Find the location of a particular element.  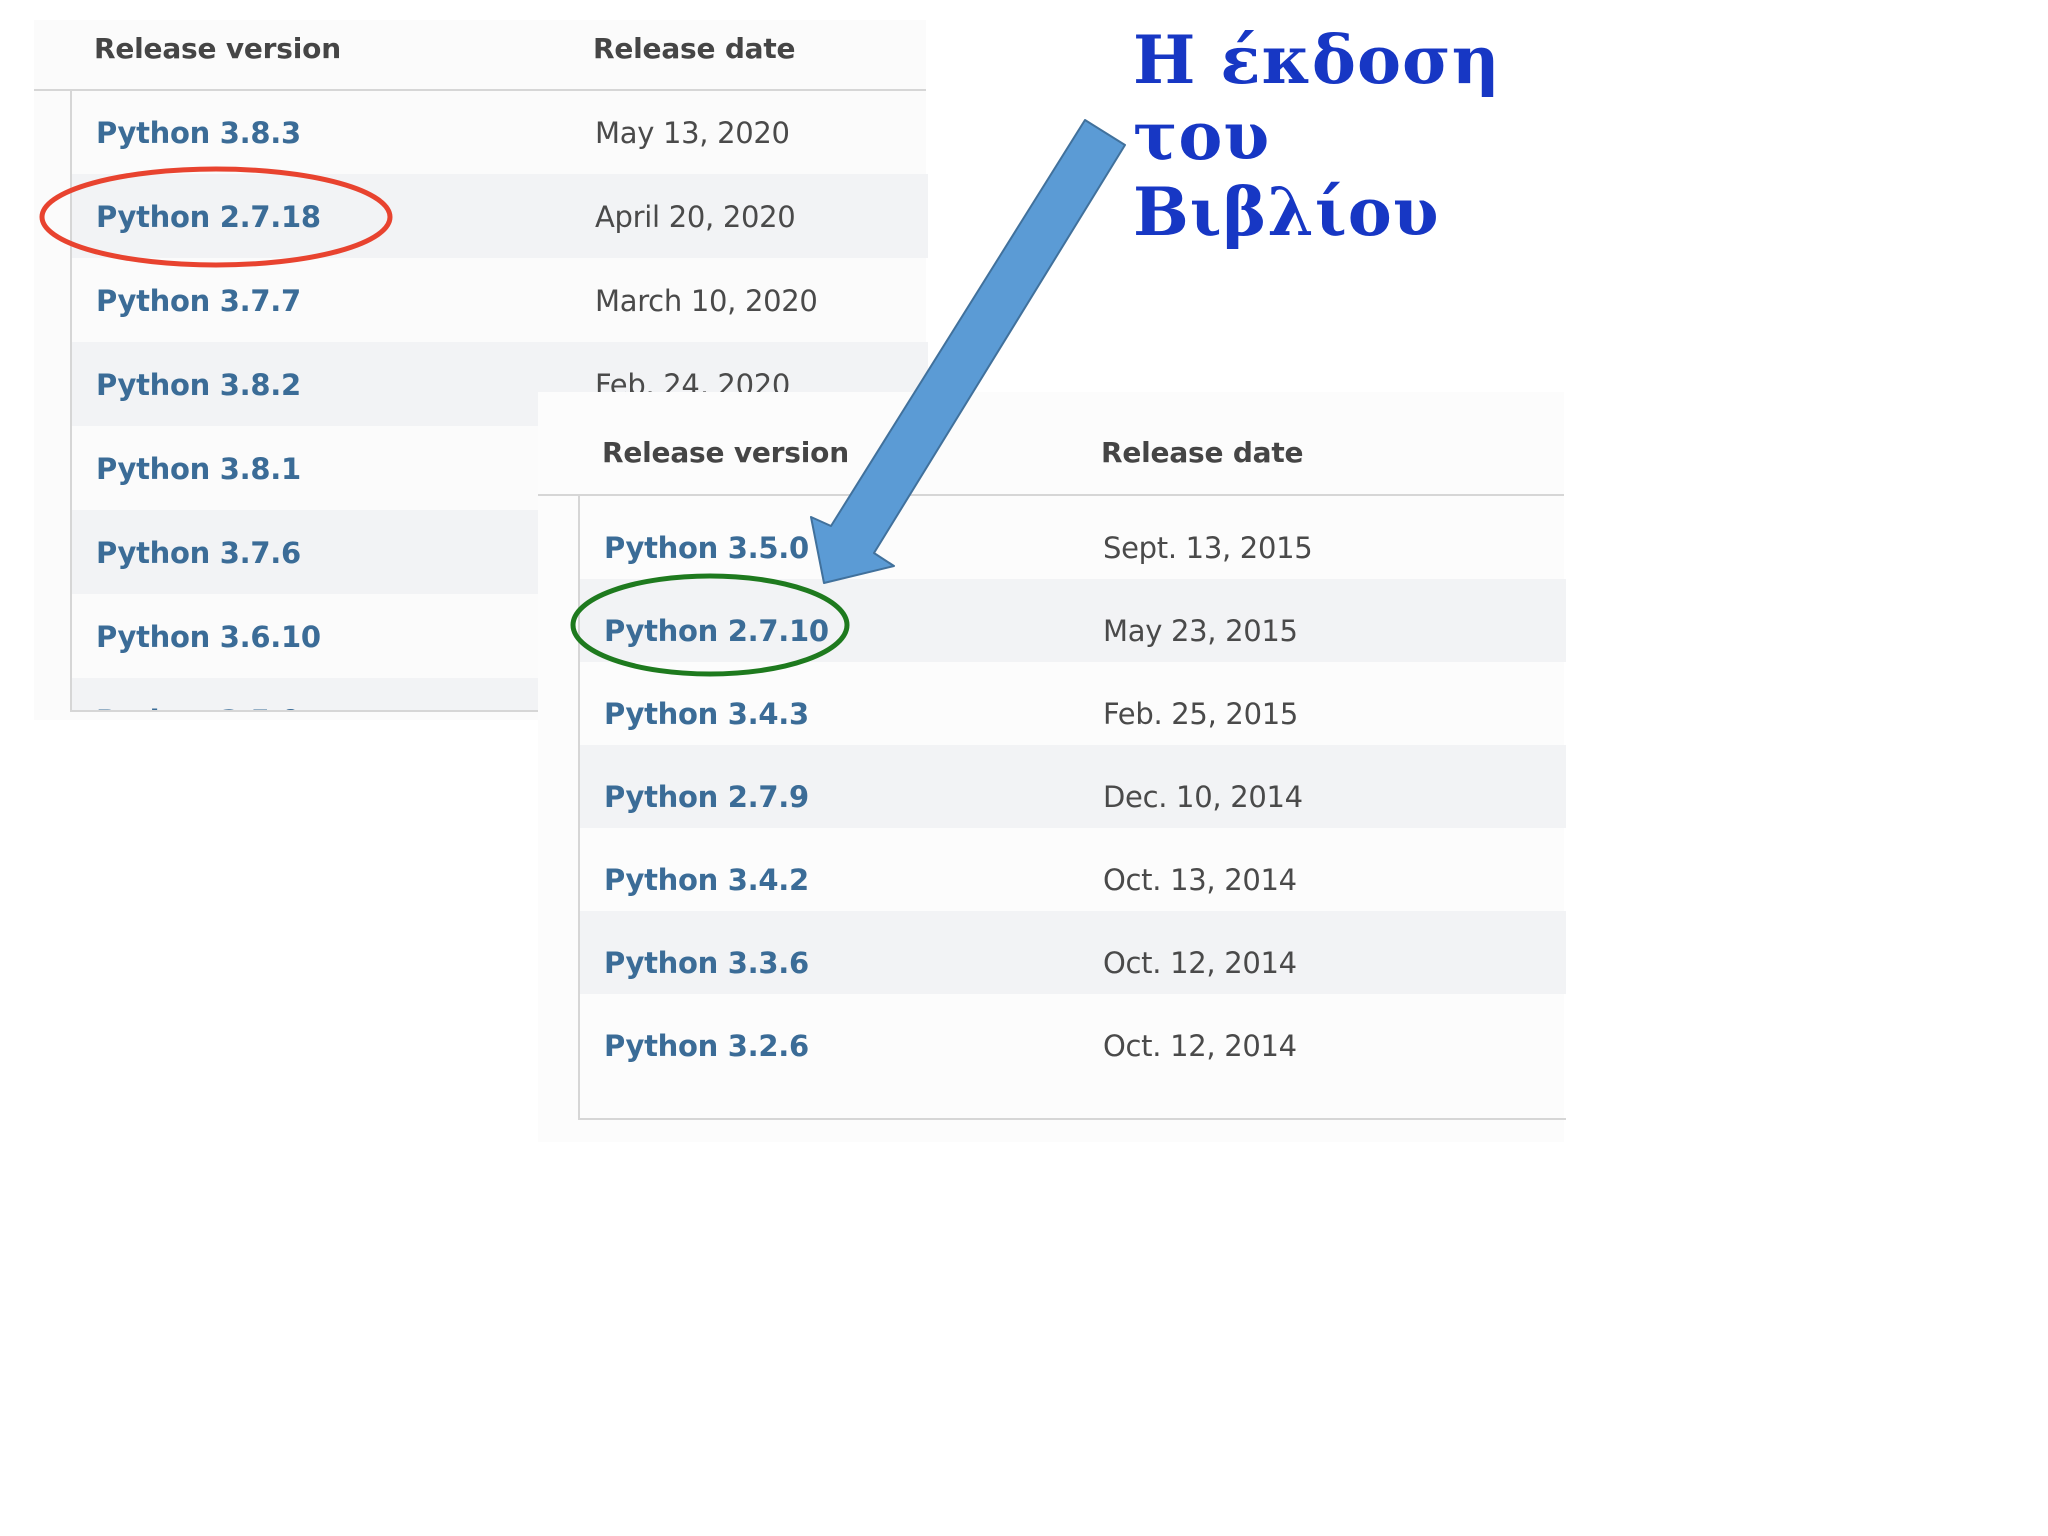

release-date: March 10, 2020 is located at coordinates (706, 301).